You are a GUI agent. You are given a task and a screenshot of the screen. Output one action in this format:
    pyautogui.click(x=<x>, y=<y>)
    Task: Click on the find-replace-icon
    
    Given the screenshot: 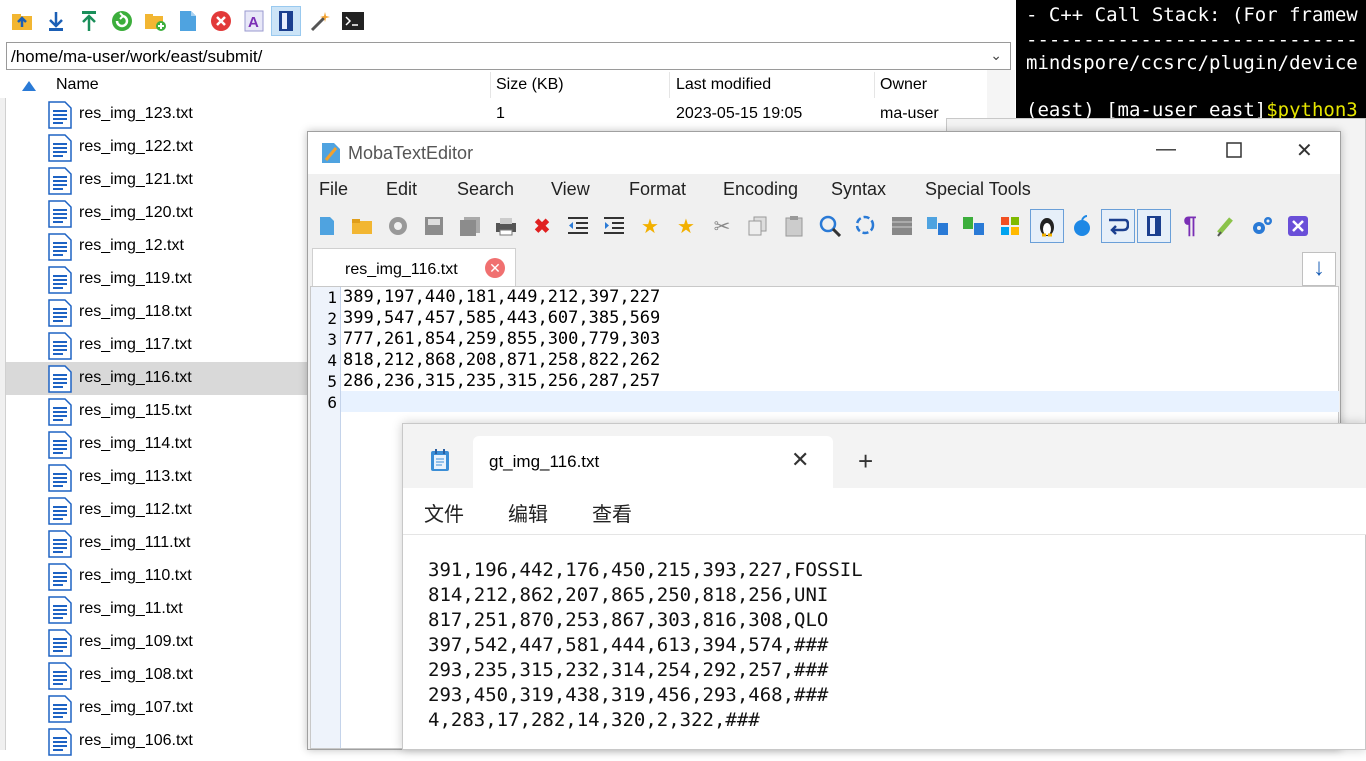 What is the action you would take?
    pyautogui.click(x=866, y=226)
    